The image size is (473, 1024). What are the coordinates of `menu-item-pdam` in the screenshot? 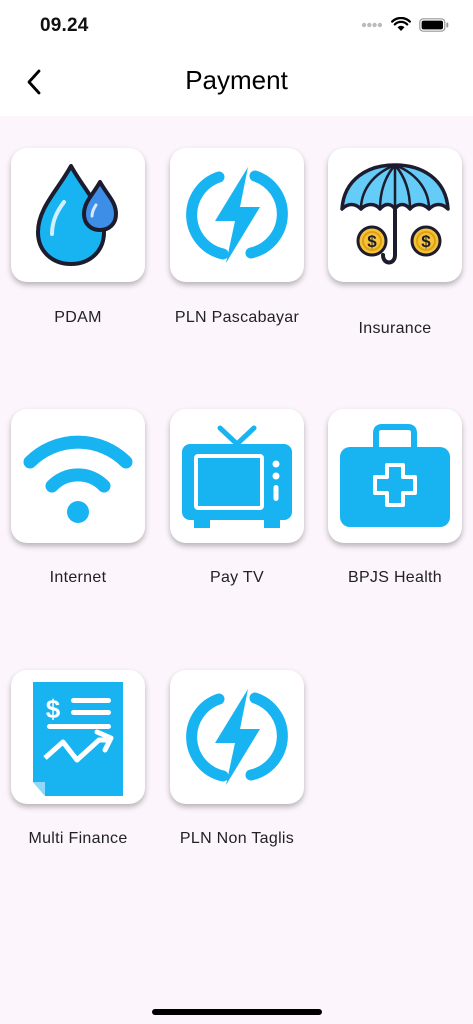 It's located at (78, 215).